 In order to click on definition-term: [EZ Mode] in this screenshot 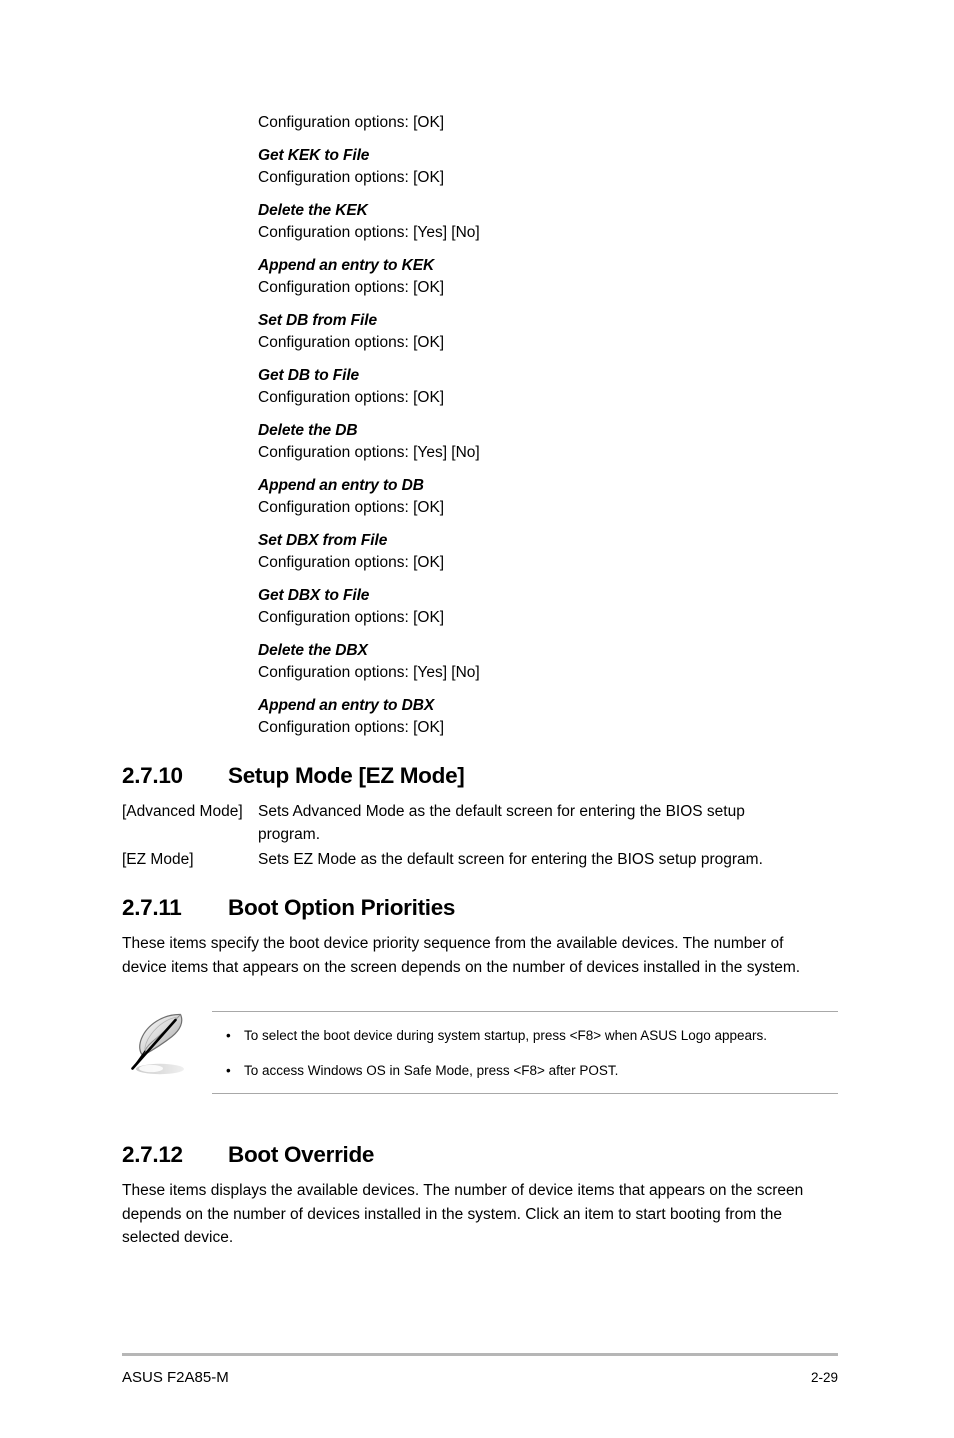, I will do `click(158, 859)`.